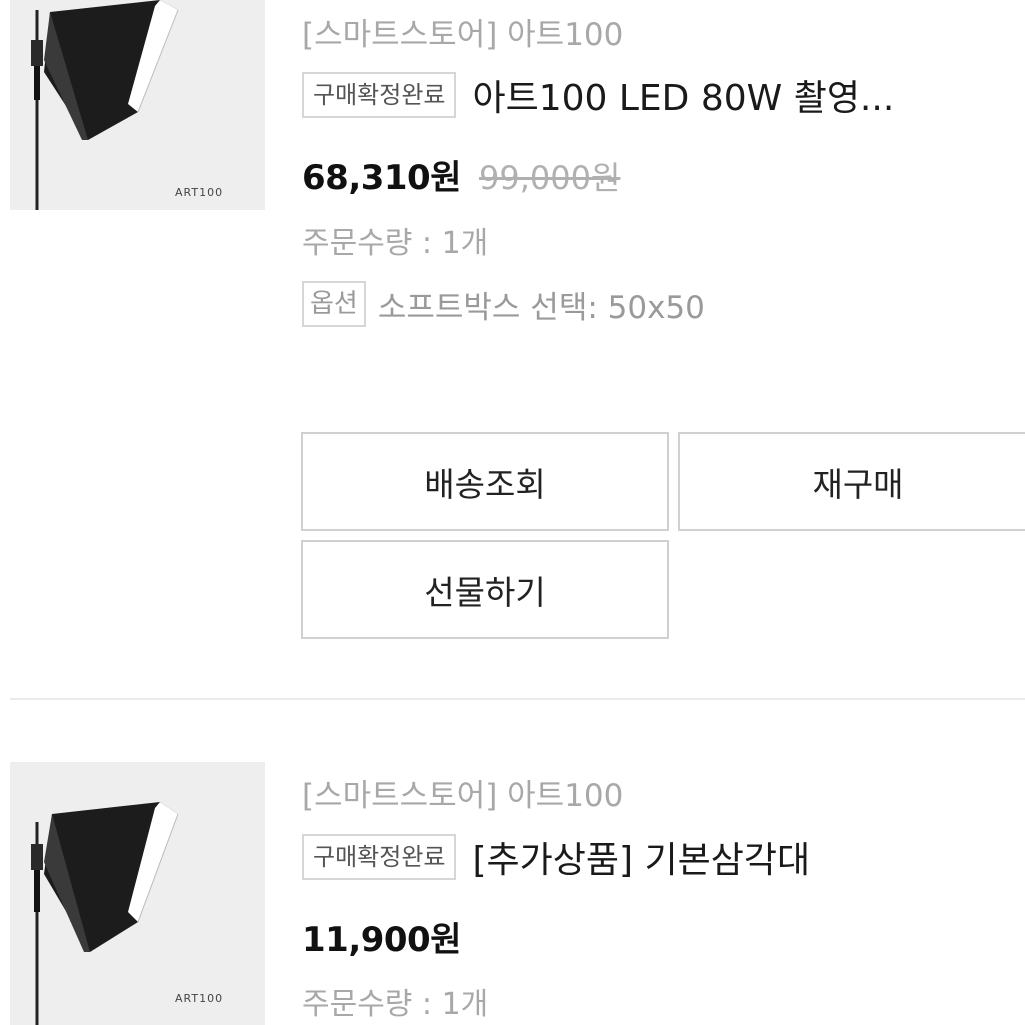  What do you see at coordinates (381, 940) in the screenshot?
I see `sale-price: 11,900원` at bounding box center [381, 940].